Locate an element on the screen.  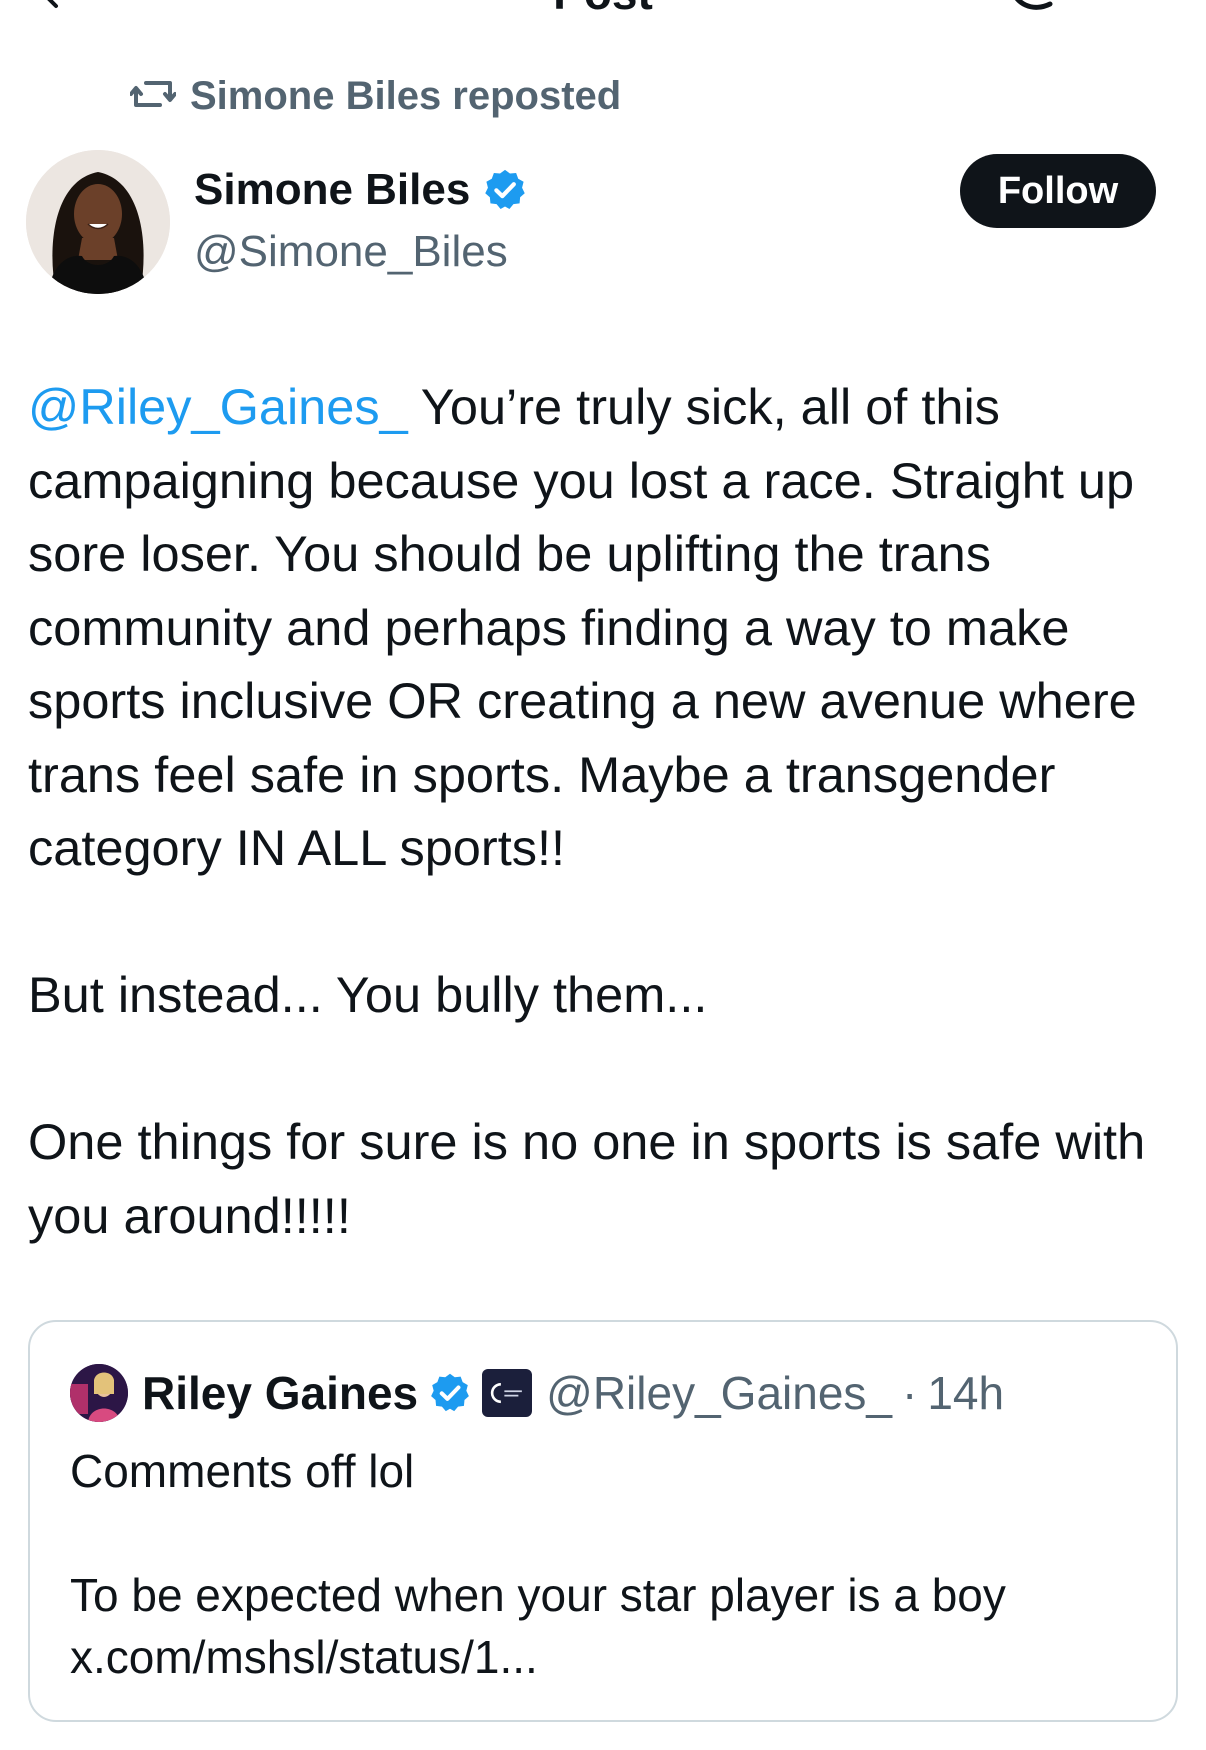
repost-label: Simone Biles reposted is located at coordinates (406, 96).